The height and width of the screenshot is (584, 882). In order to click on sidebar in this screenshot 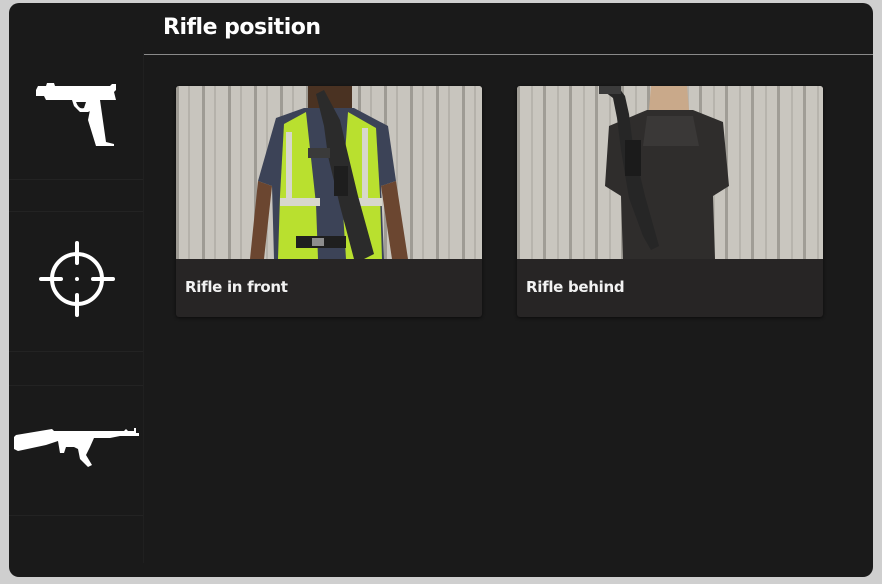, I will do `click(76, 308)`.